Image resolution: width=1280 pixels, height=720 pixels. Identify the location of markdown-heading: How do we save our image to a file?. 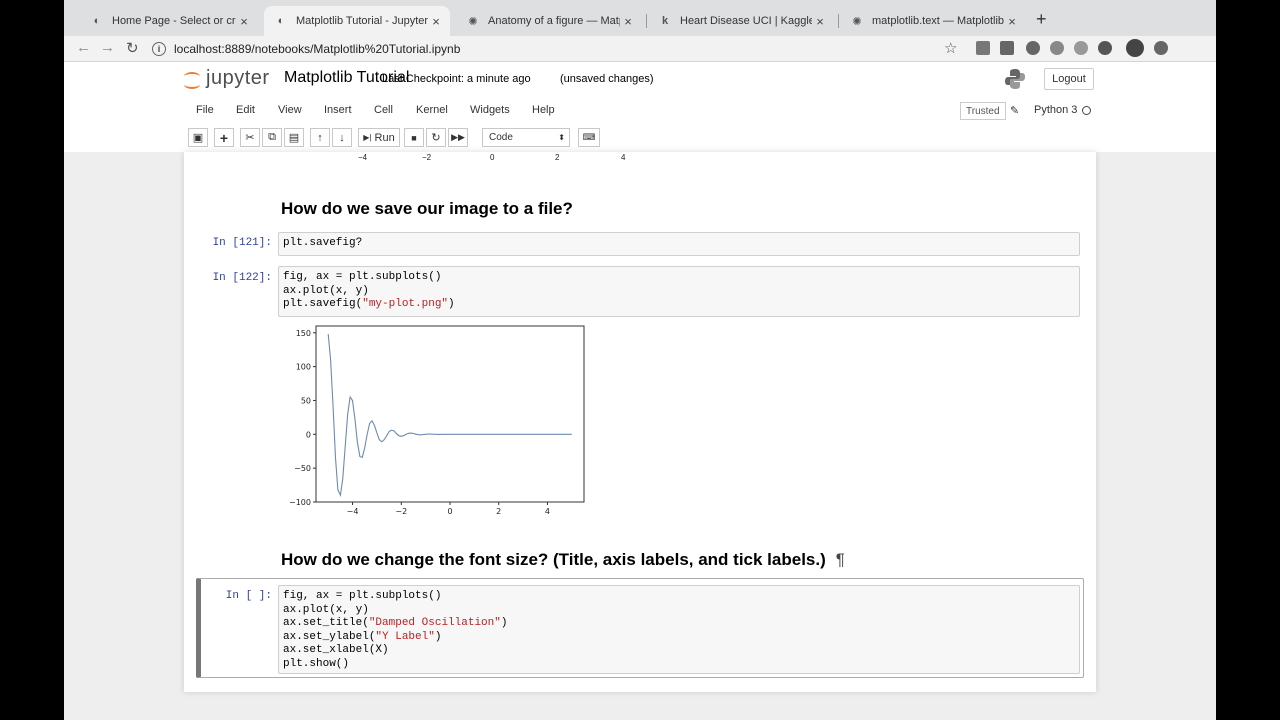
(427, 209).